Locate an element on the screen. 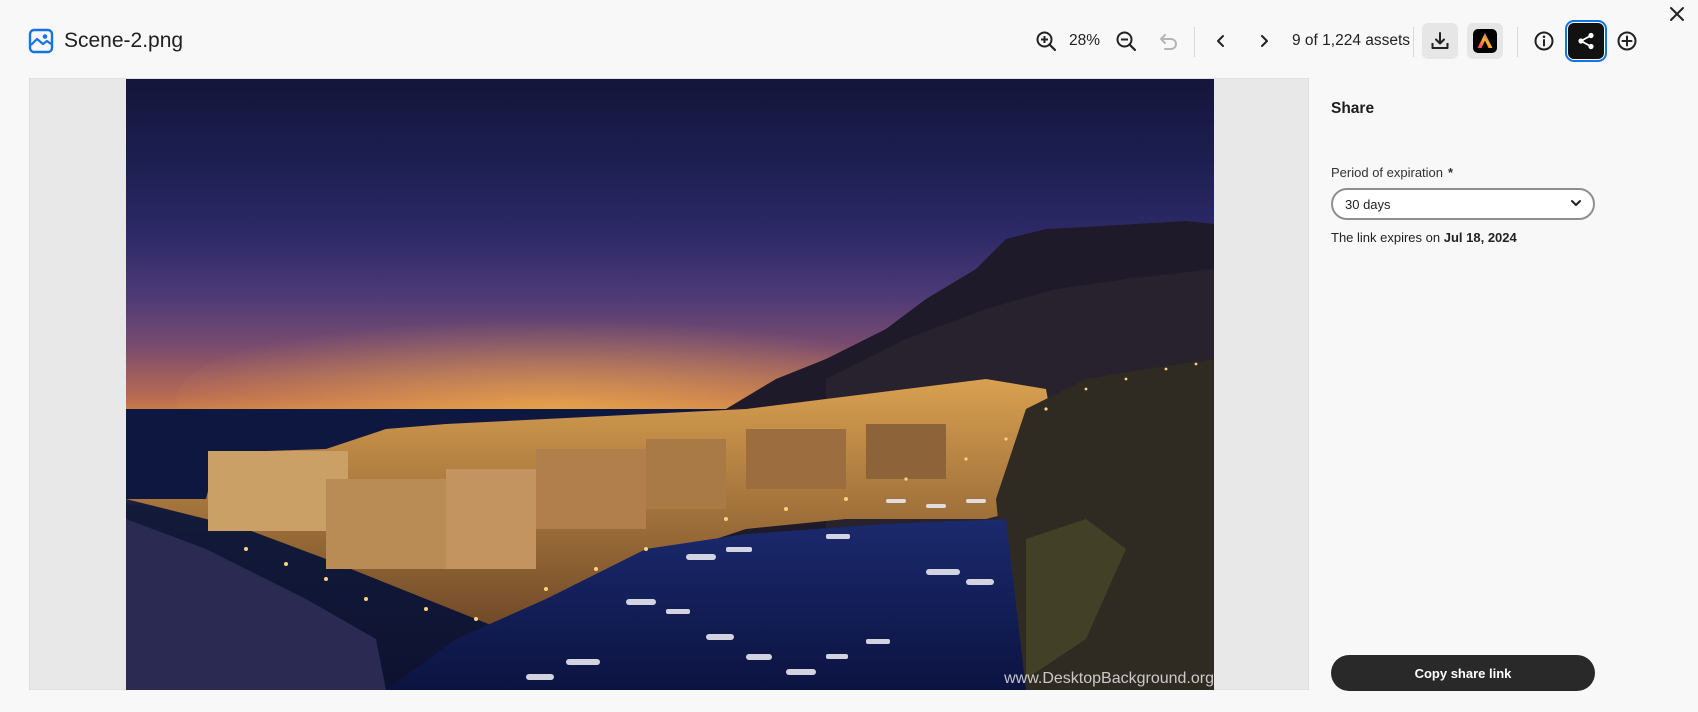 This screenshot has width=1698, height=712. reset-zoom-button is located at coordinates (1168, 41).